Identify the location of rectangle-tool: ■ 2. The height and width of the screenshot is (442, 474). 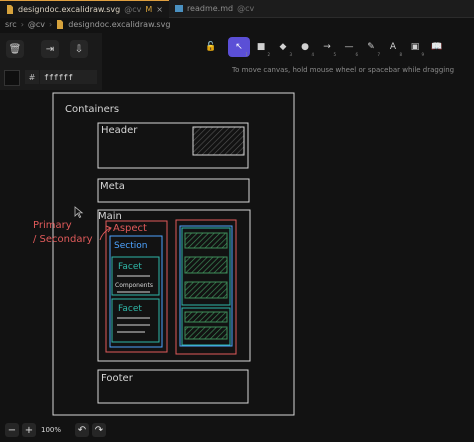
(261, 47).